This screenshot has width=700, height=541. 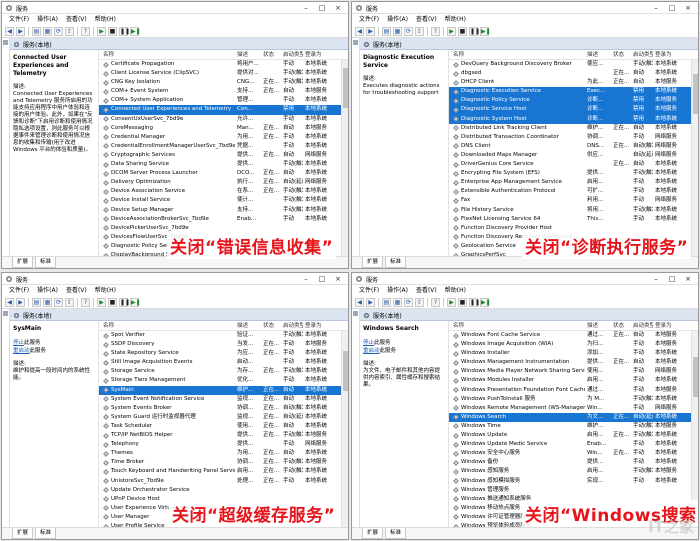 What do you see at coordinates (573, 435) in the screenshot?
I see `table-row: Windows Update 启用... 正在... 手动(触发...本地系统` at bounding box center [573, 435].